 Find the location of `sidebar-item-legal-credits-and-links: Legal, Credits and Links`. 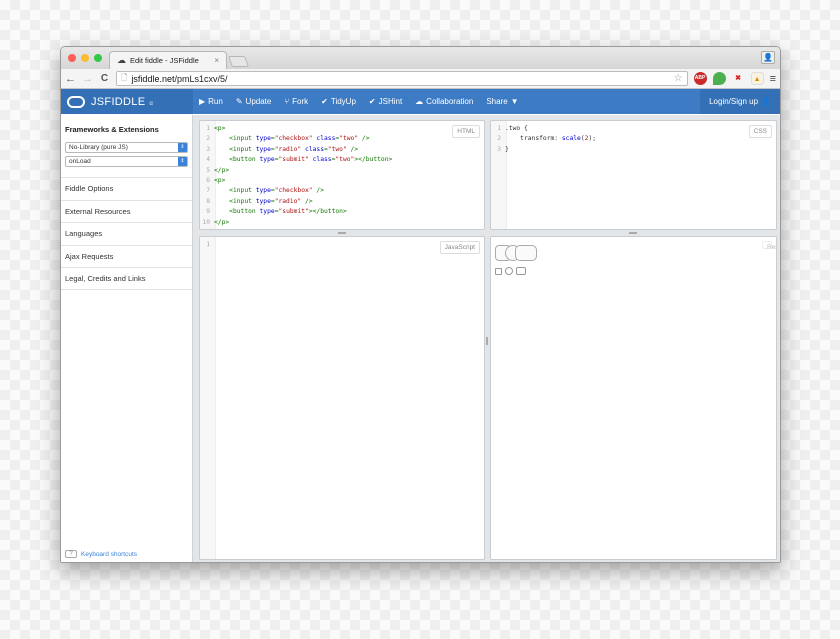

sidebar-item-legal-credits-and-links: Legal, Credits and Links is located at coordinates (126, 278).